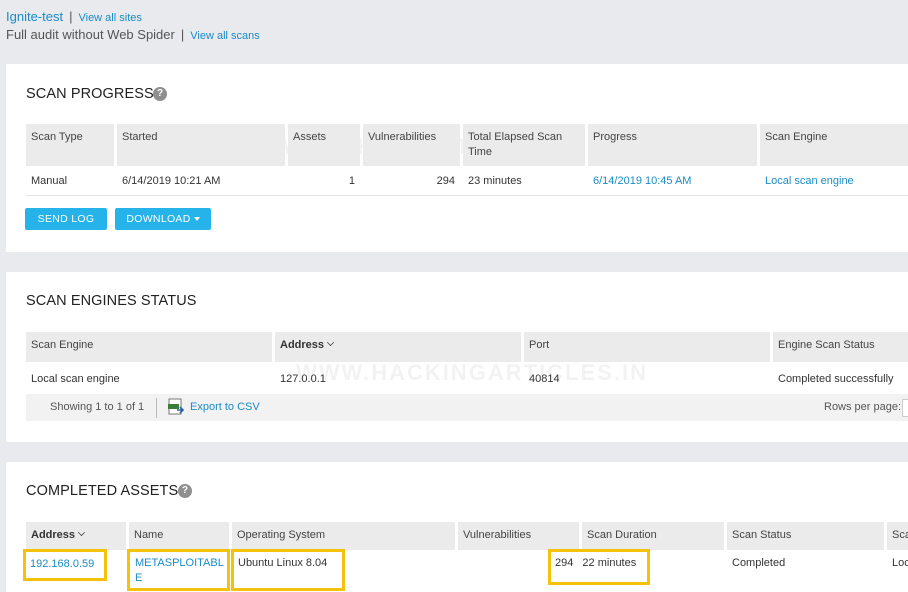 This screenshot has width=908, height=592. I want to click on scan-engine-link: Local scan engine, so click(809, 181).